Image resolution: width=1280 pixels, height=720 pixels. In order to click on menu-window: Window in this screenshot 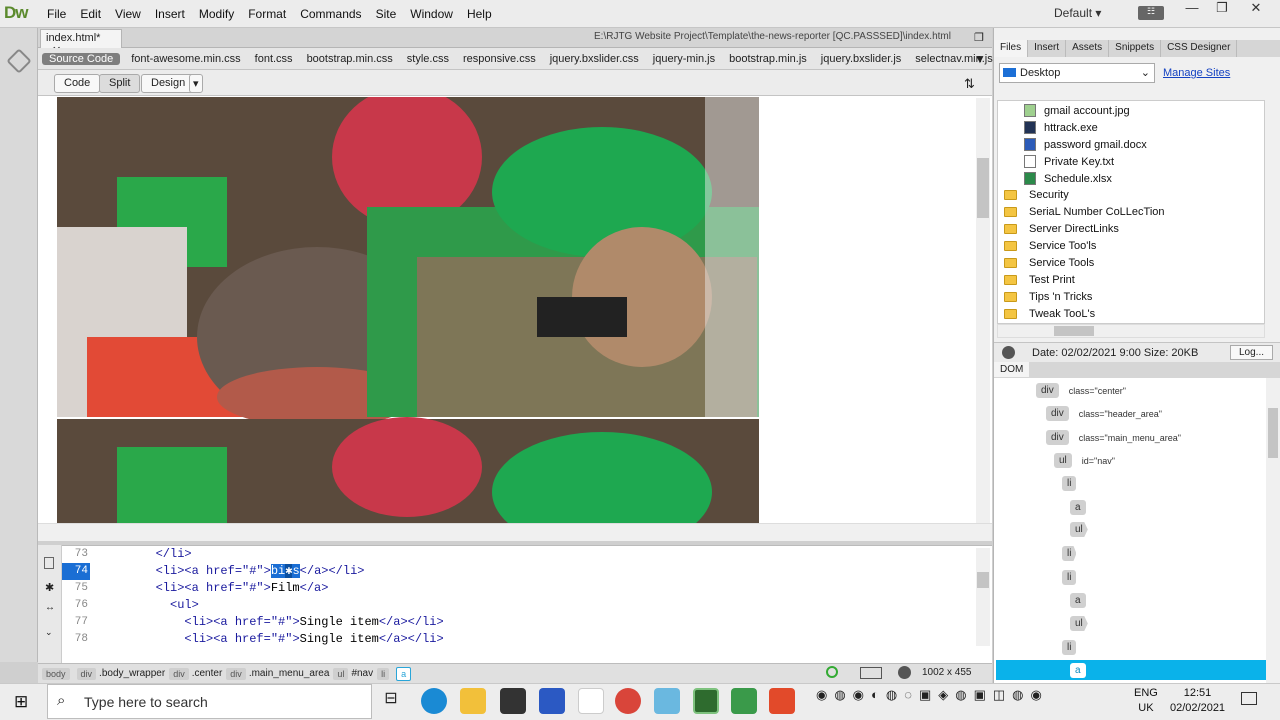, I will do `click(431, 14)`.